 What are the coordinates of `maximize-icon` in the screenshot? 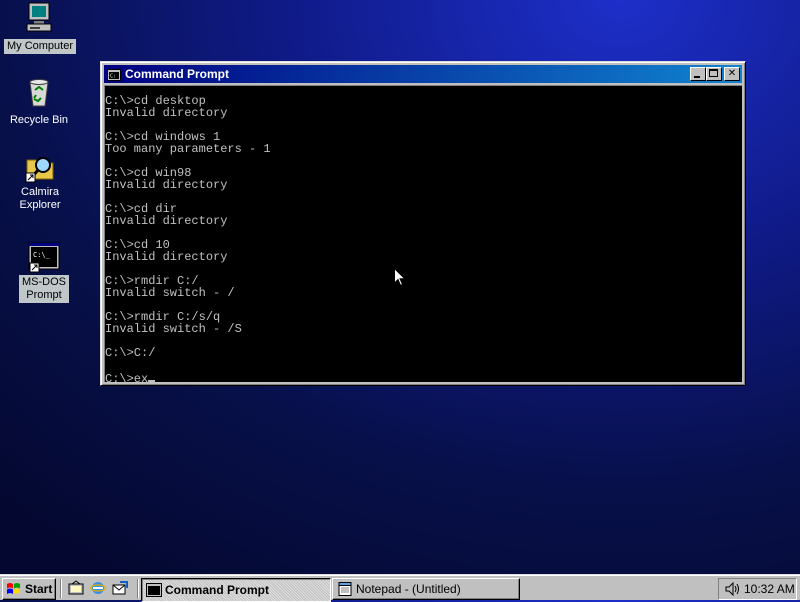 It's located at (713, 73).